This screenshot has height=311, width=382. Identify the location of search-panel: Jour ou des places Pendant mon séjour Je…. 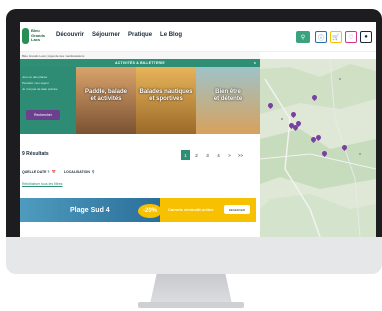
(48, 100).